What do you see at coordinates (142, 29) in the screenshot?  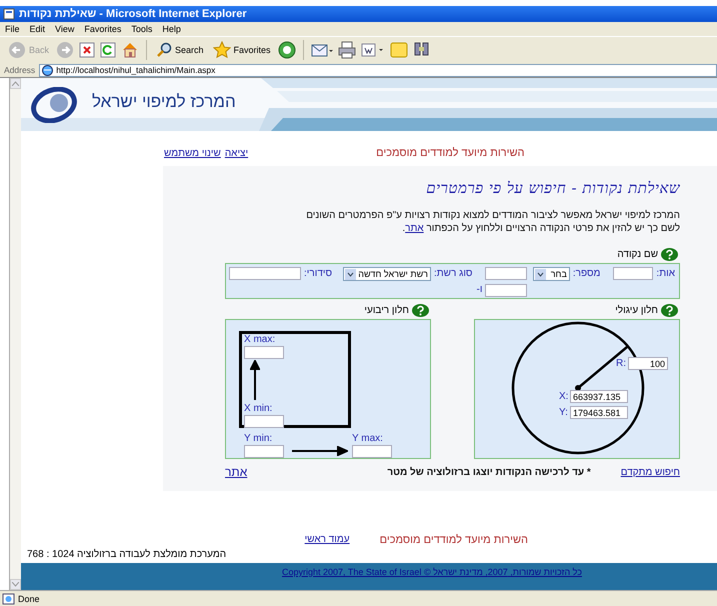 I see `menu-item: Tools` at bounding box center [142, 29].